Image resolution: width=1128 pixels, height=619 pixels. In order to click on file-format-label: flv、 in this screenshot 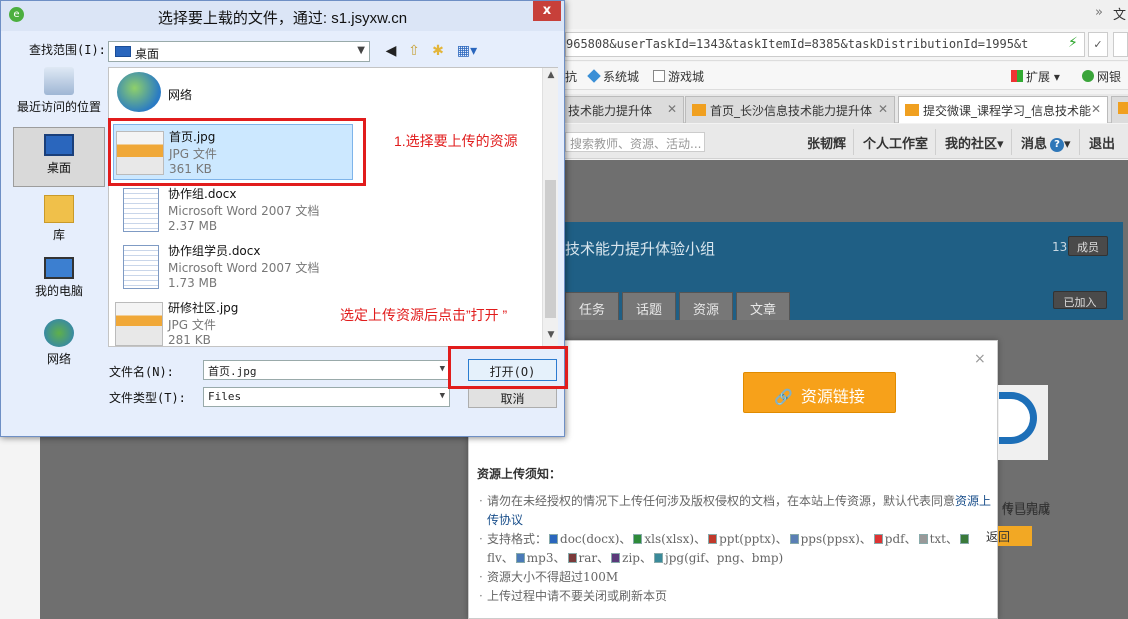, I will do `click(500, 558)`.